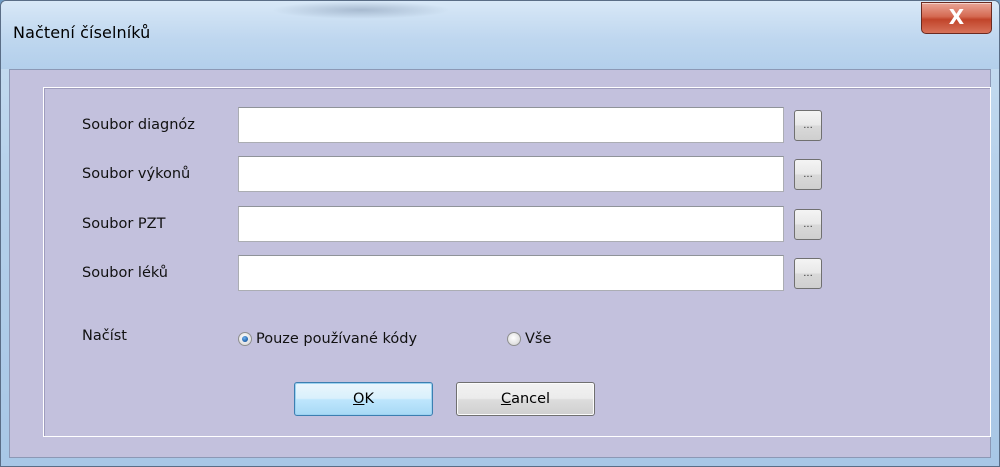  I want to click on close-icon: X, so click(956, 17).